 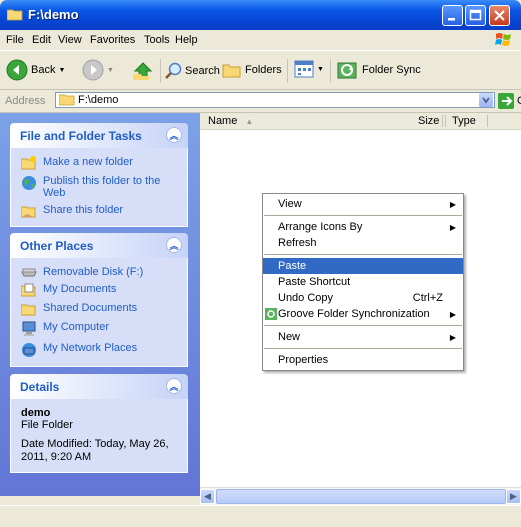 I want to click on menu-item-view: View ▶, so click(x=363, y=204).